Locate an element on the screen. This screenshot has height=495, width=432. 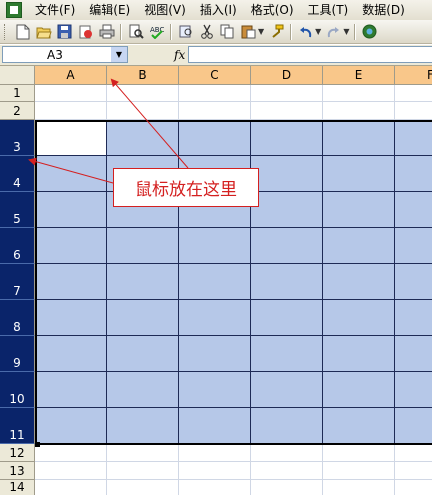
menu-tools: 工具(T) is located at coordinates (328, 10).